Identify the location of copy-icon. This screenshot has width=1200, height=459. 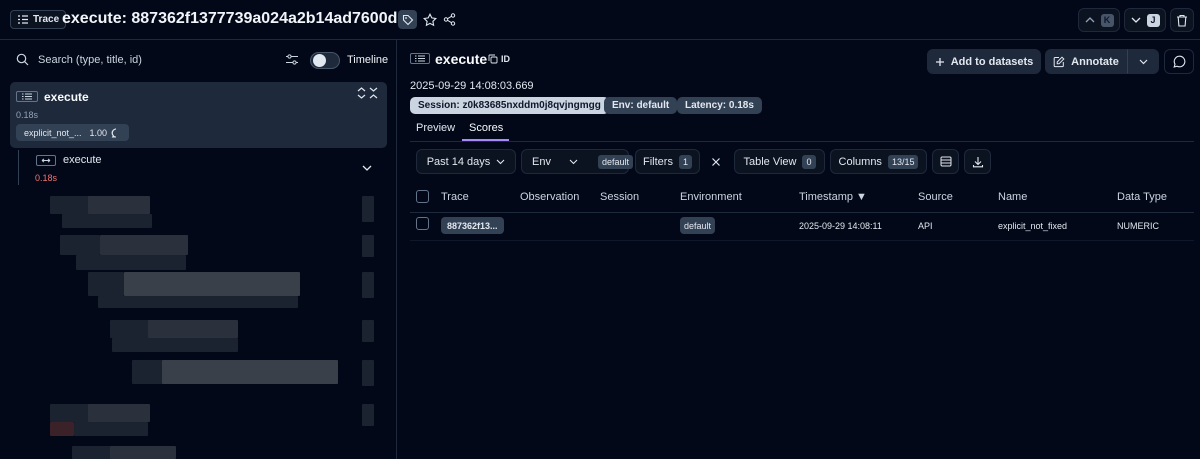
(493, 59).